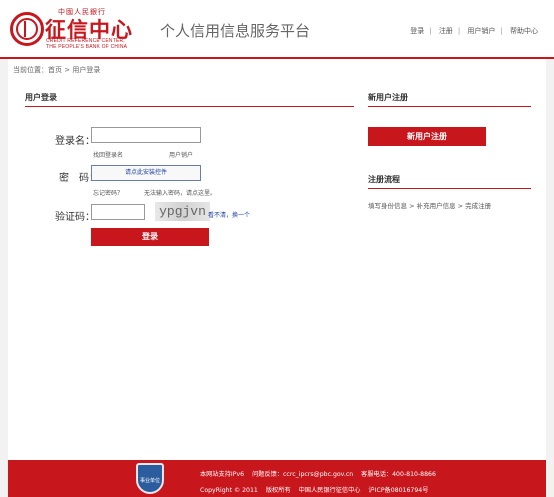 This screenshot has width=554, height=497. Describe the element at coordinates (146, 135) in the screenshot. I see `username-input` at that location.